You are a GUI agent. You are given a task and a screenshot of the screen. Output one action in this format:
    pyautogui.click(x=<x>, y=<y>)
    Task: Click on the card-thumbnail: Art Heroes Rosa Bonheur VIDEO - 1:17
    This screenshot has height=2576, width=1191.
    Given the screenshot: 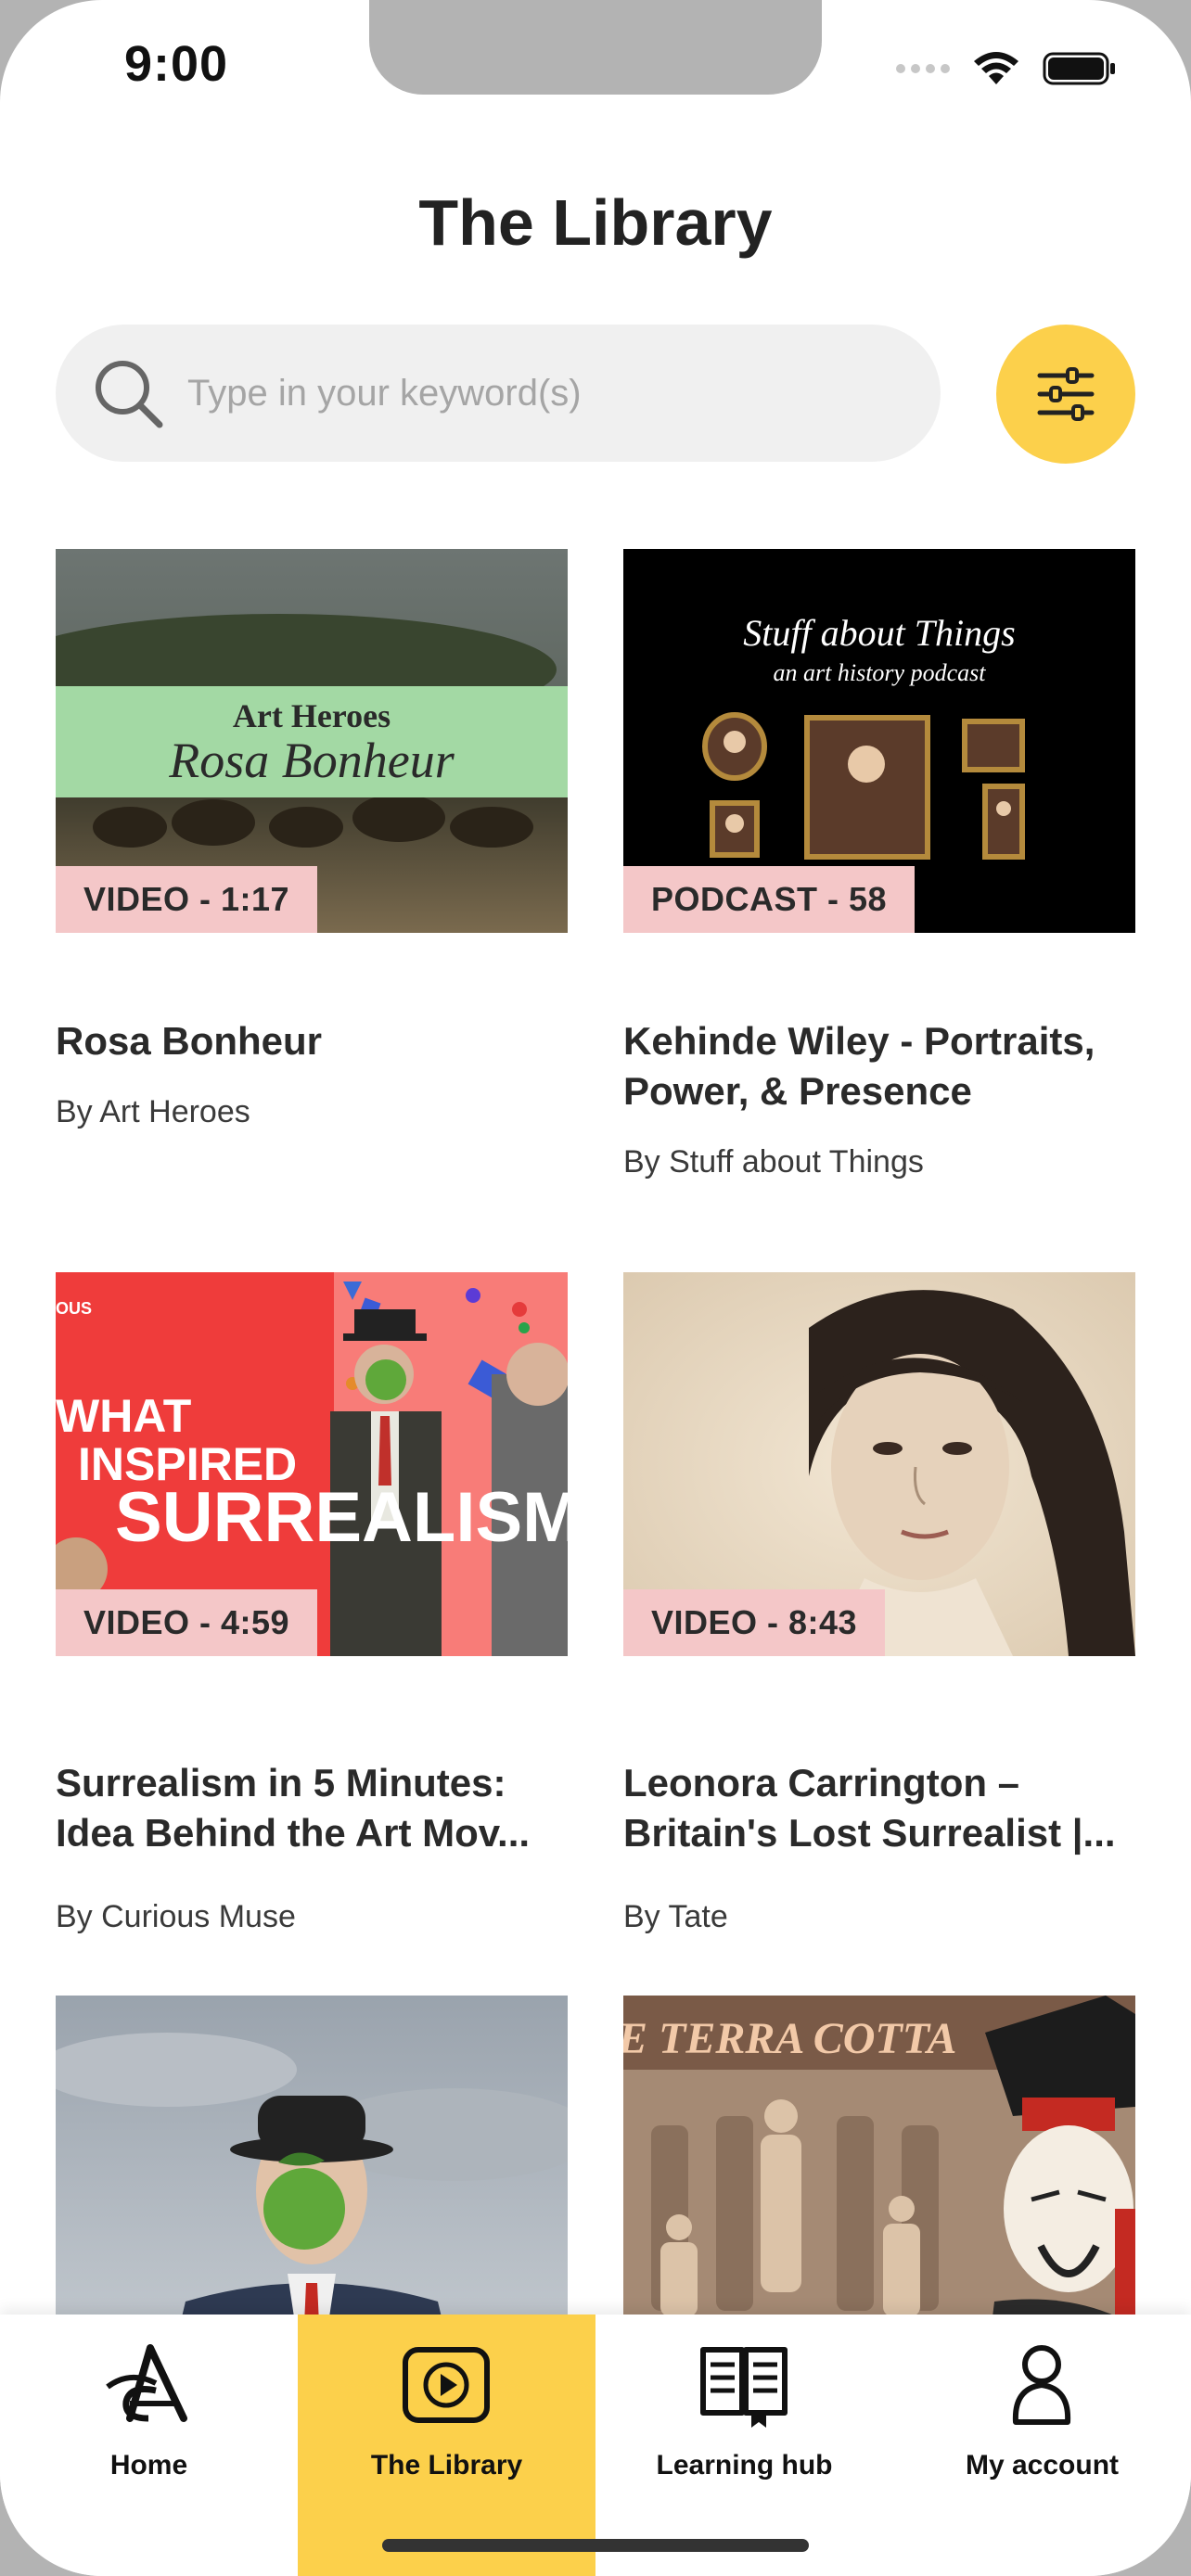 What is the action you would take?
    pyautogui.click(x=312, y=741)
    